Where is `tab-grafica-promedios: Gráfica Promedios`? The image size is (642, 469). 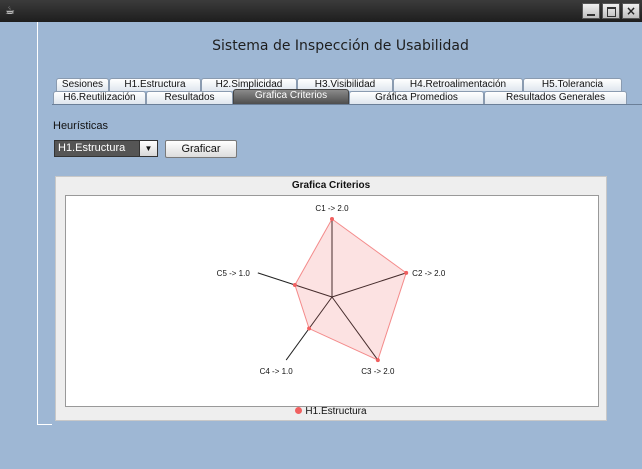
tab-grafica-promedios: Gráfica Promedios is located at coordinates (416, 97).